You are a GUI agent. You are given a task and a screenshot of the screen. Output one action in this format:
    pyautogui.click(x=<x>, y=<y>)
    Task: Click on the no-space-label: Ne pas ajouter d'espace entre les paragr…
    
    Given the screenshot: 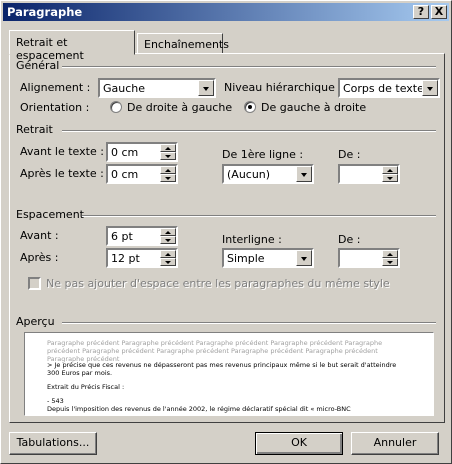 What is the action you would take?
    pyautogui.click(x=218, y=283)
    